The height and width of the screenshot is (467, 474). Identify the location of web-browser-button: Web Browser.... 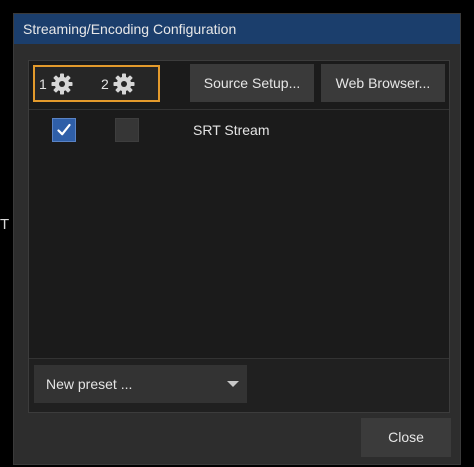
(383, 83).